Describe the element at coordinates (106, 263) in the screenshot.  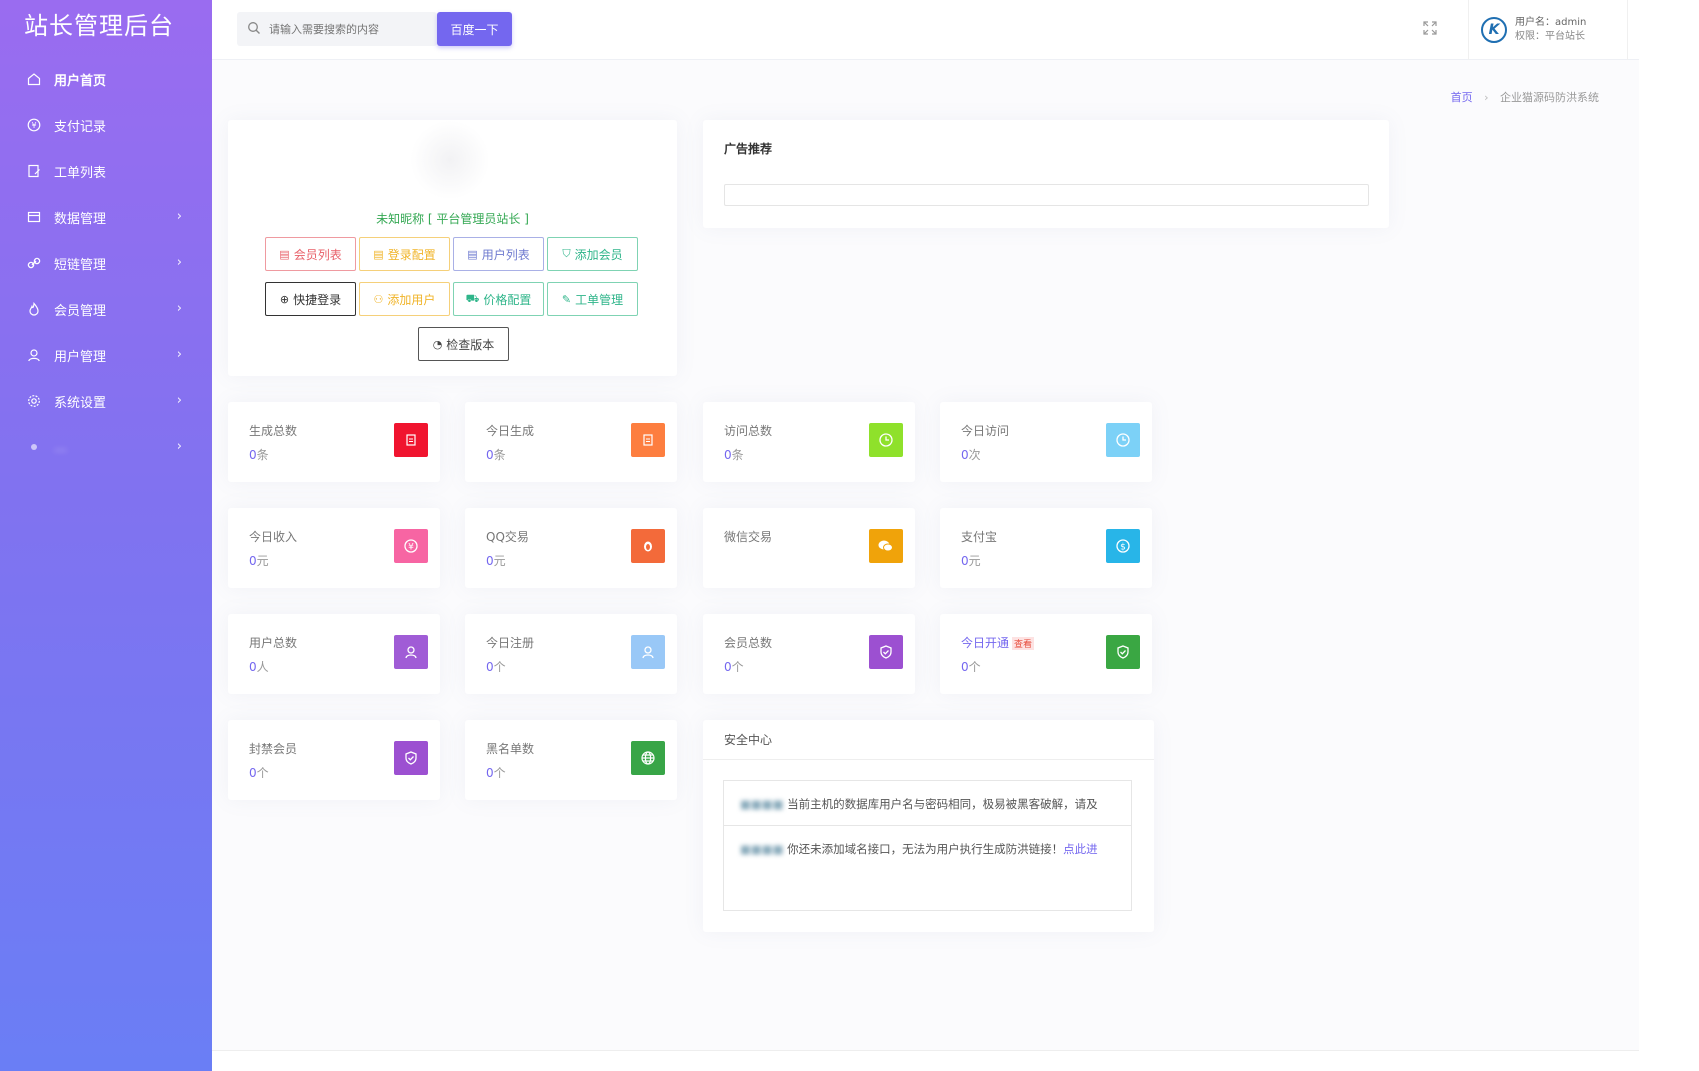
I see `sidebar-item-shortlinks: 短链管理 ›` at that location.